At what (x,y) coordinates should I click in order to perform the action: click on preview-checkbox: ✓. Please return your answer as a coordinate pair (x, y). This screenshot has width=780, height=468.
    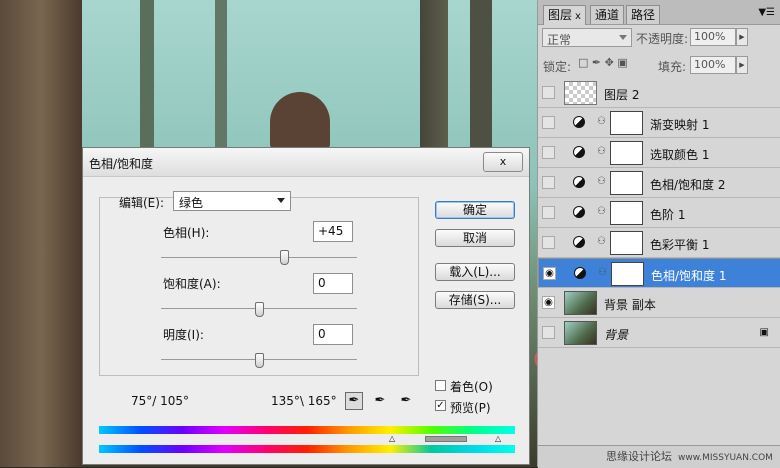
    Looking at the image, I should click on (440, 405).